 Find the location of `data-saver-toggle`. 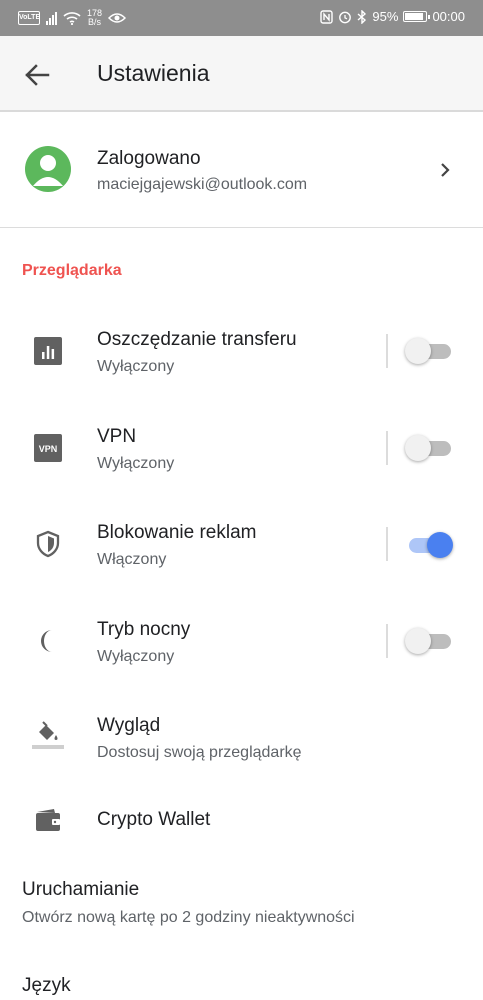

data-saver-toggle is located at coordinates (429, 351).